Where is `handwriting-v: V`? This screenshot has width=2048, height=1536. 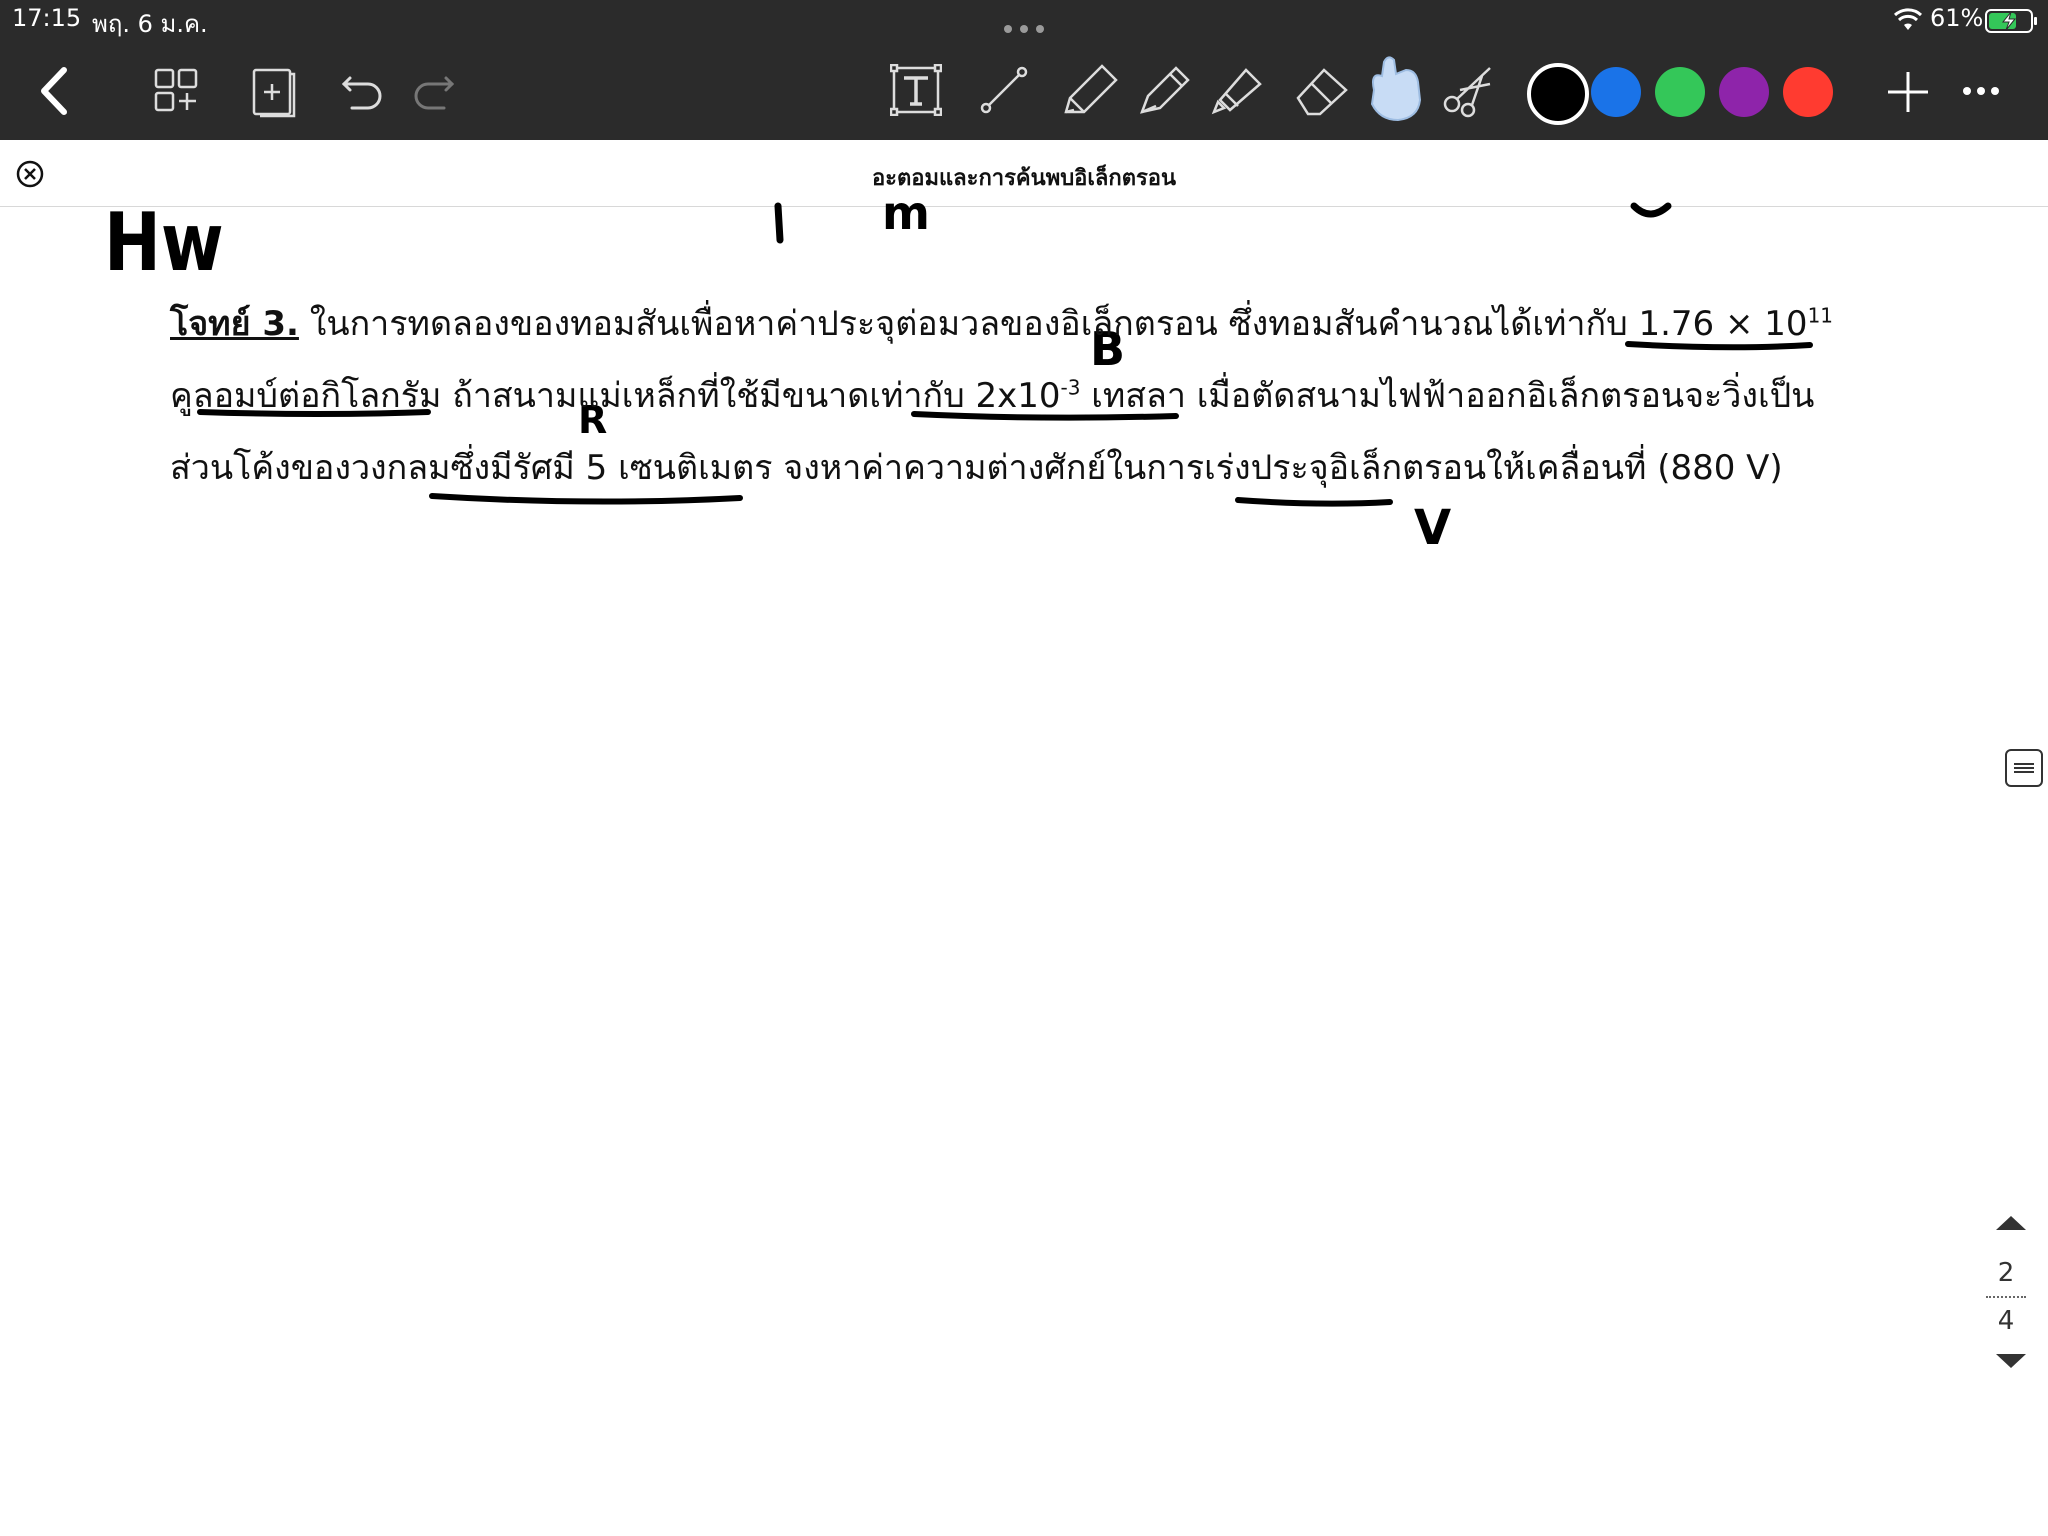 handwriting-v: V is located at coordinates (1433, 528).